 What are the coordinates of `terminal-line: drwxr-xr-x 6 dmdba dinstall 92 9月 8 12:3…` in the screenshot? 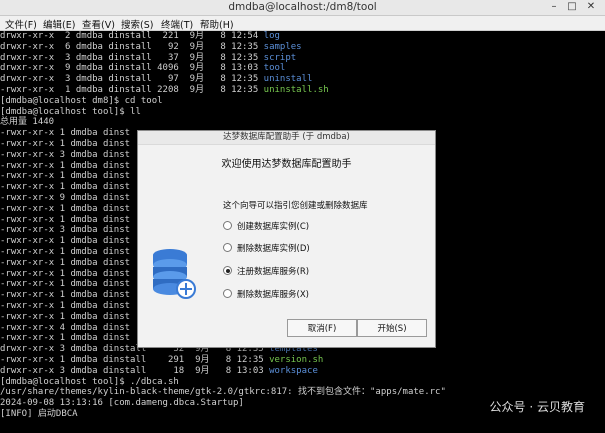 It's located at (151, 47).